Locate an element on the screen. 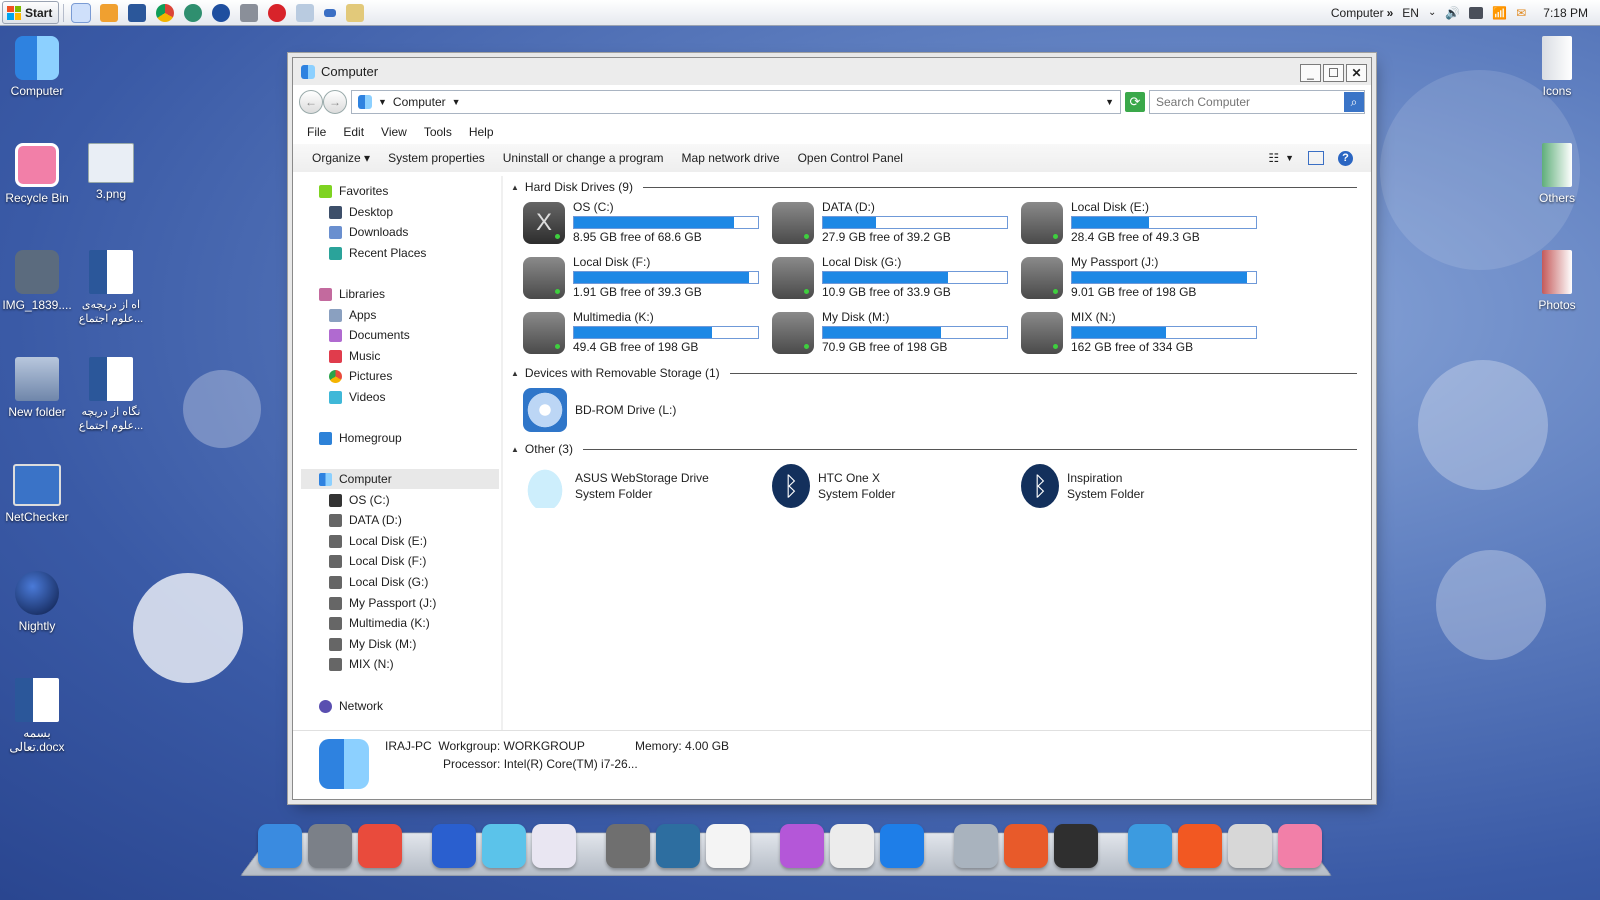 Image resolution: width=1600 pixels, height=900 pixels. finder-icon is located at coordinates (280, 846).